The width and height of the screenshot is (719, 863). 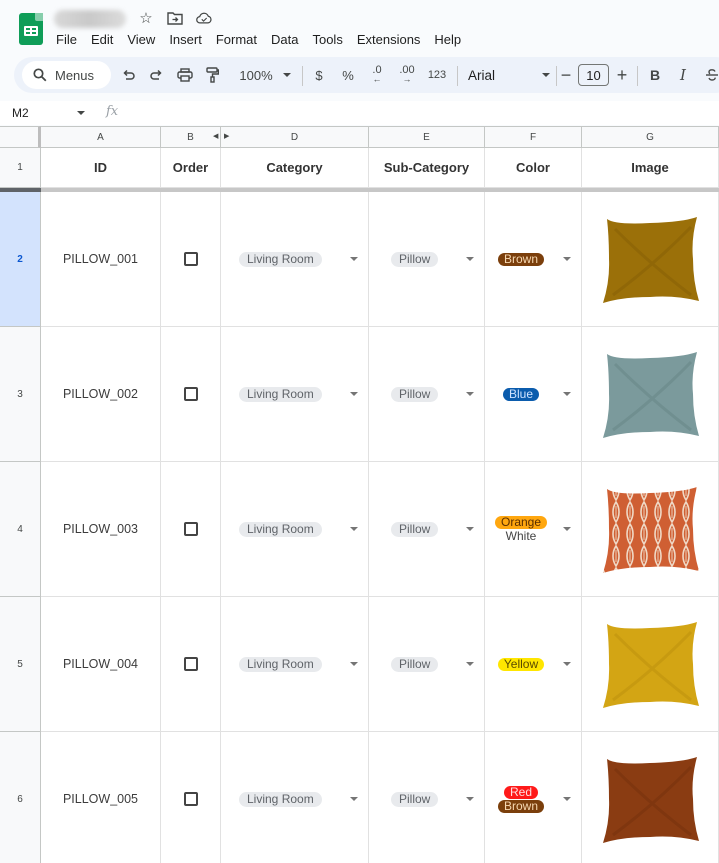 I want to click on hidden-column-left-arrow-icon: ◀, so click(x=215, y=136).